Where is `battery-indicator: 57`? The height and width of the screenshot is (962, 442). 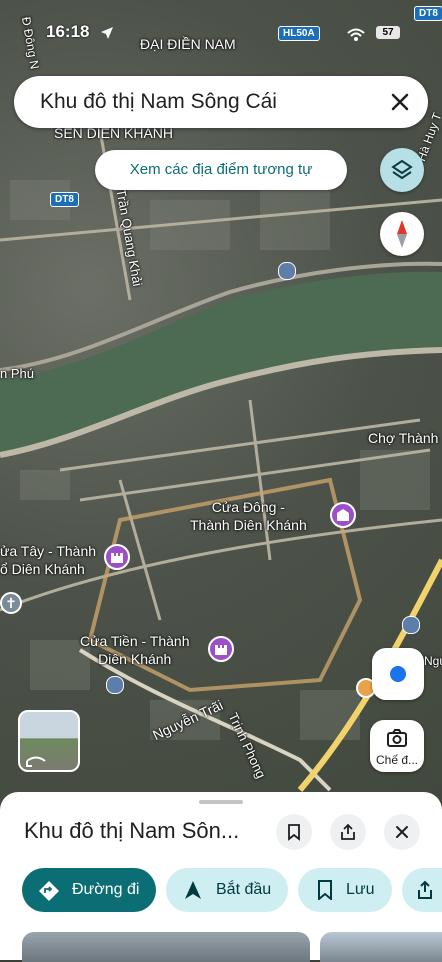 battery-indicator: 57 is located at coordinates (388, 32).